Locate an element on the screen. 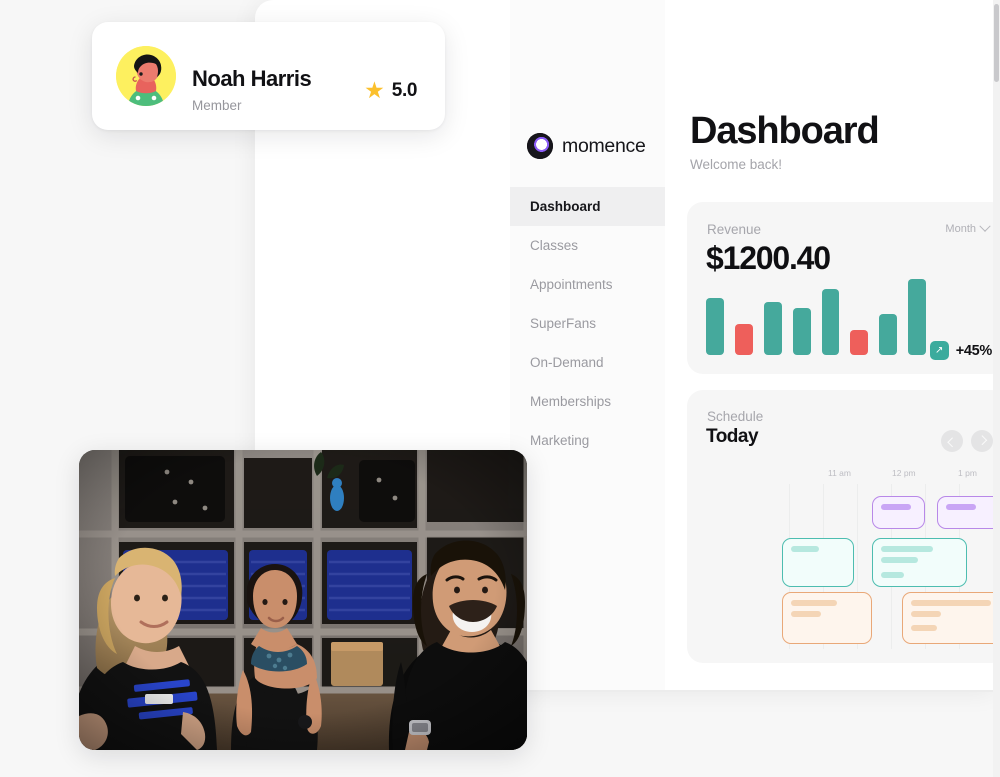  revenue-card: Revenue Month $1200.40 ↗ +45% is located at coordinates (841, 288).